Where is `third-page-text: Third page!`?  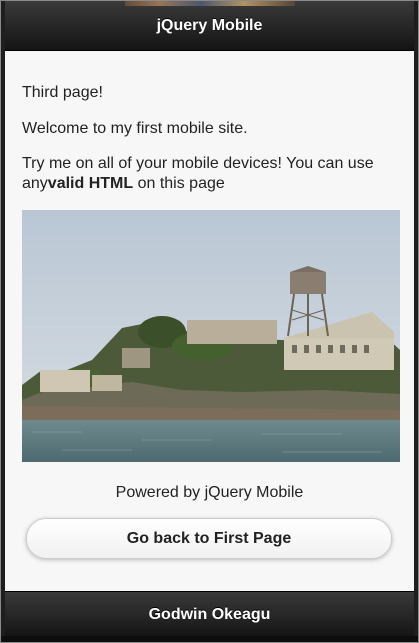 third-page-text: Third page! is located at coordinates (62, 92).